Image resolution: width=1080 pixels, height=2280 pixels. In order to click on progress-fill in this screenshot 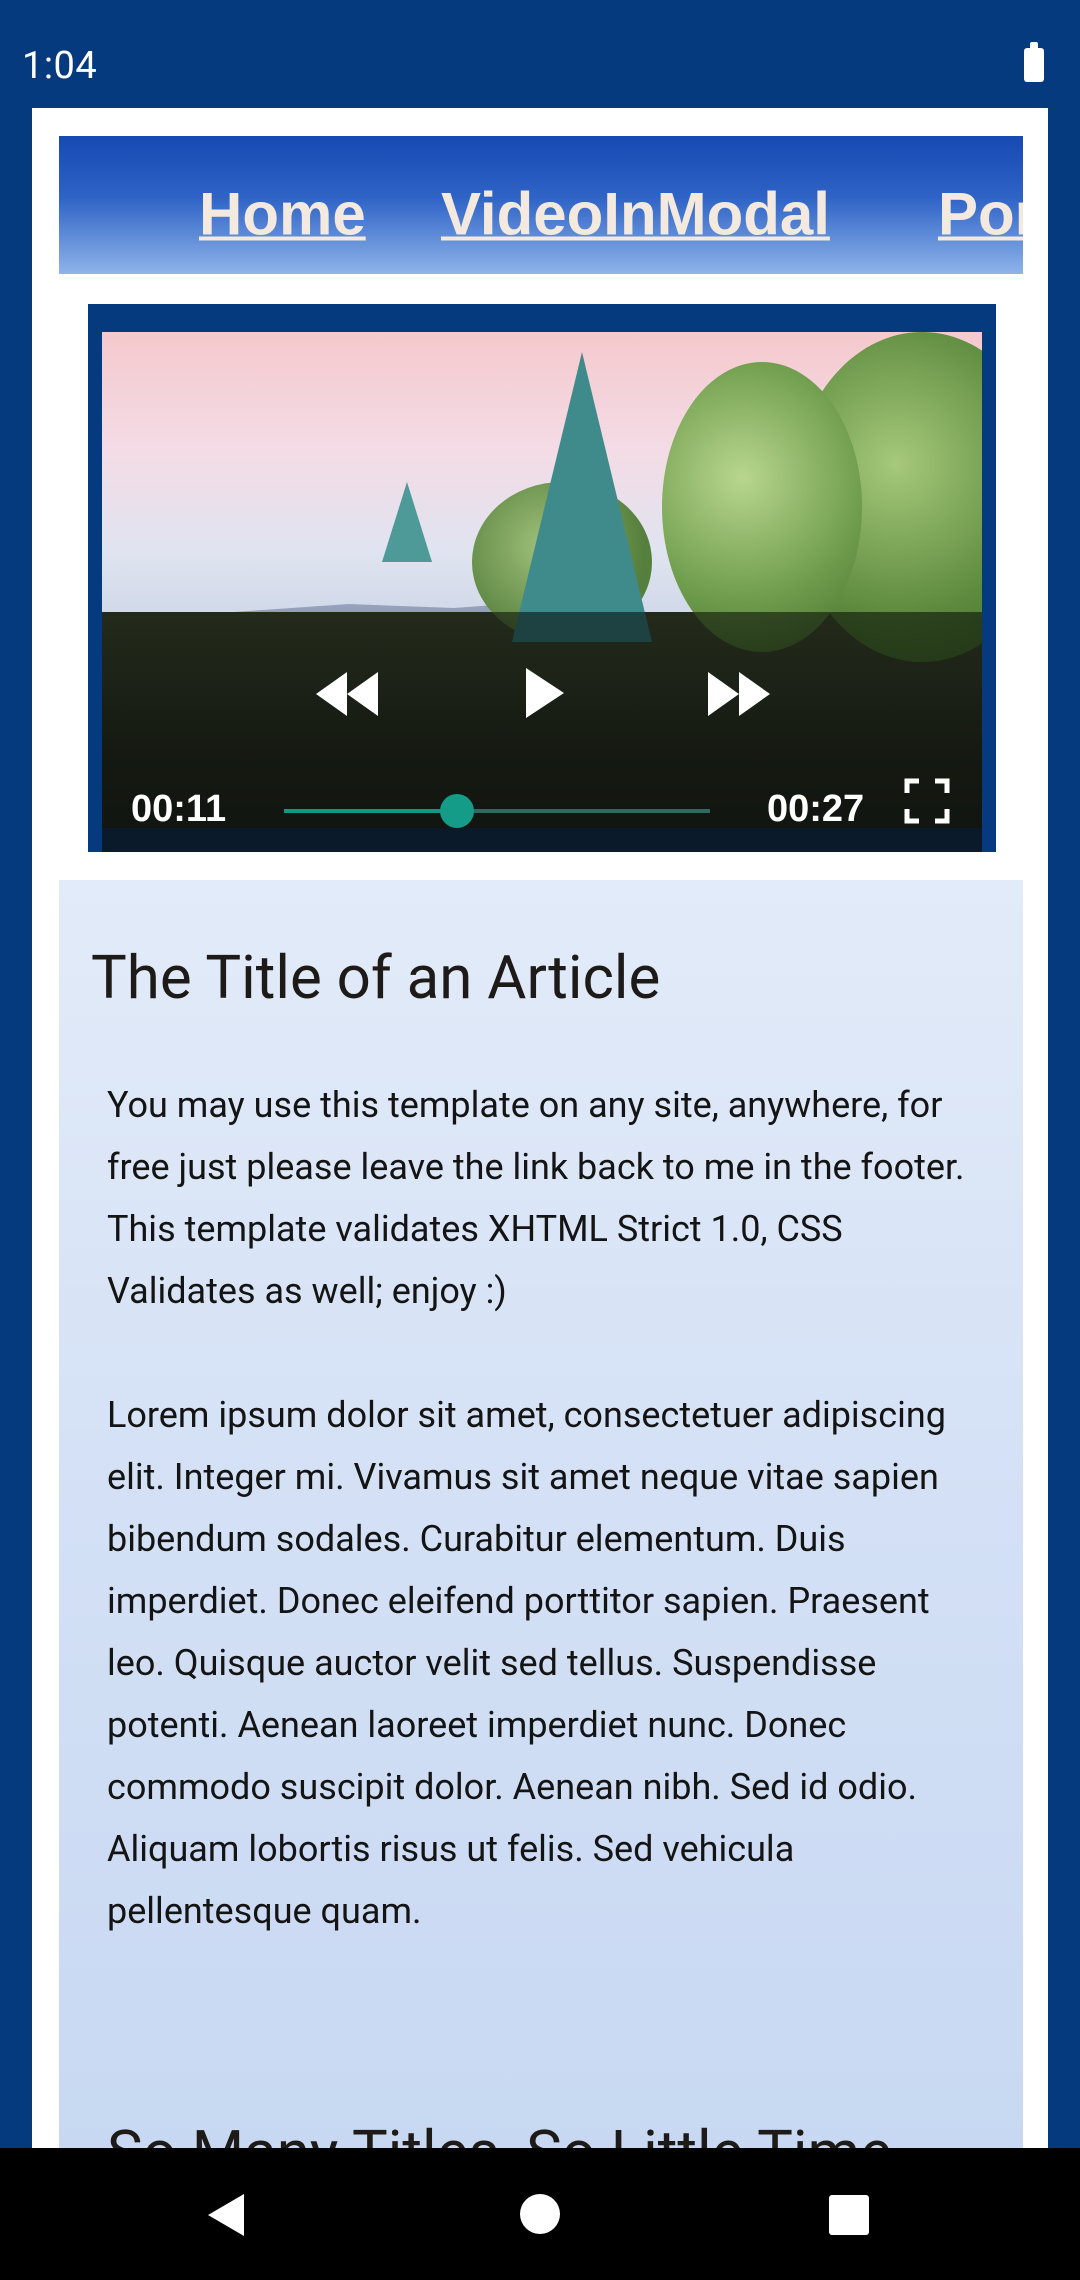, I will do `click(371, 811)`.